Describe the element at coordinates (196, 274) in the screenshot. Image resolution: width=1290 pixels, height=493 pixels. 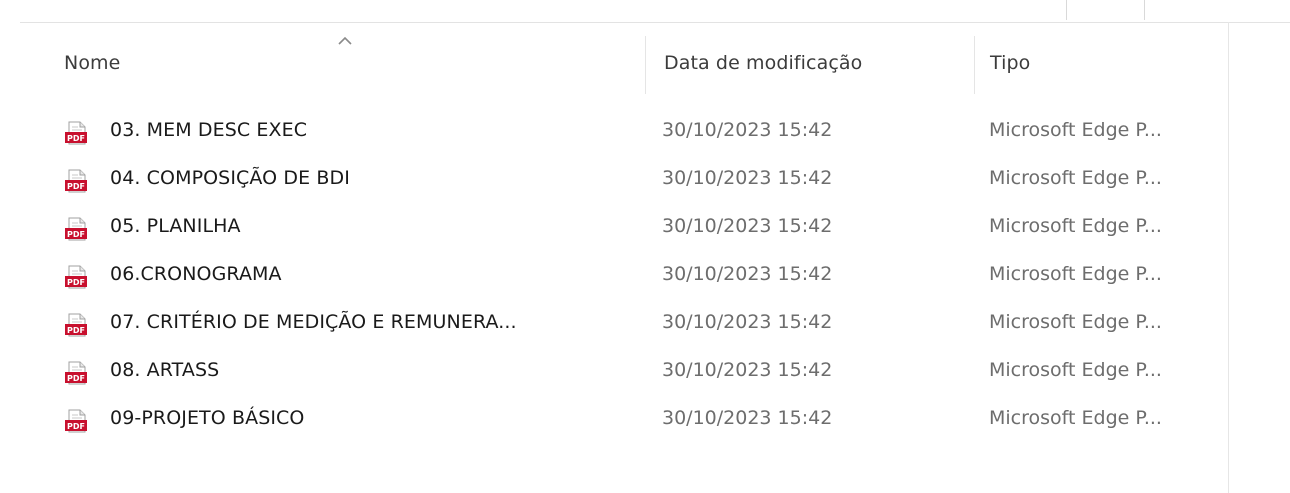
I see `file-name: 06.CRONOGRAMA` at that location.